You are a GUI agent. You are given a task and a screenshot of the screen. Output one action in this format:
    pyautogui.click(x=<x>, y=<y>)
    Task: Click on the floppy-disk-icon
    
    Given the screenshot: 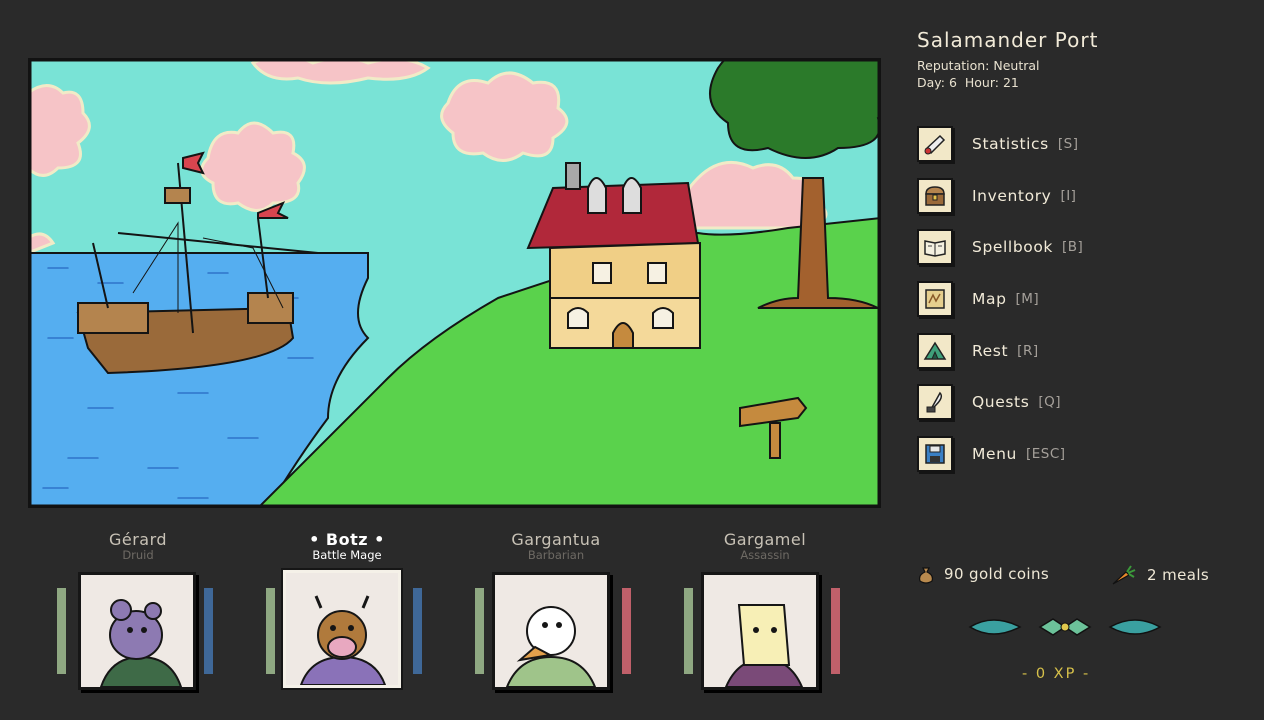 What is the action you would take?
    pyautogui.click(x=935, y=454)
    